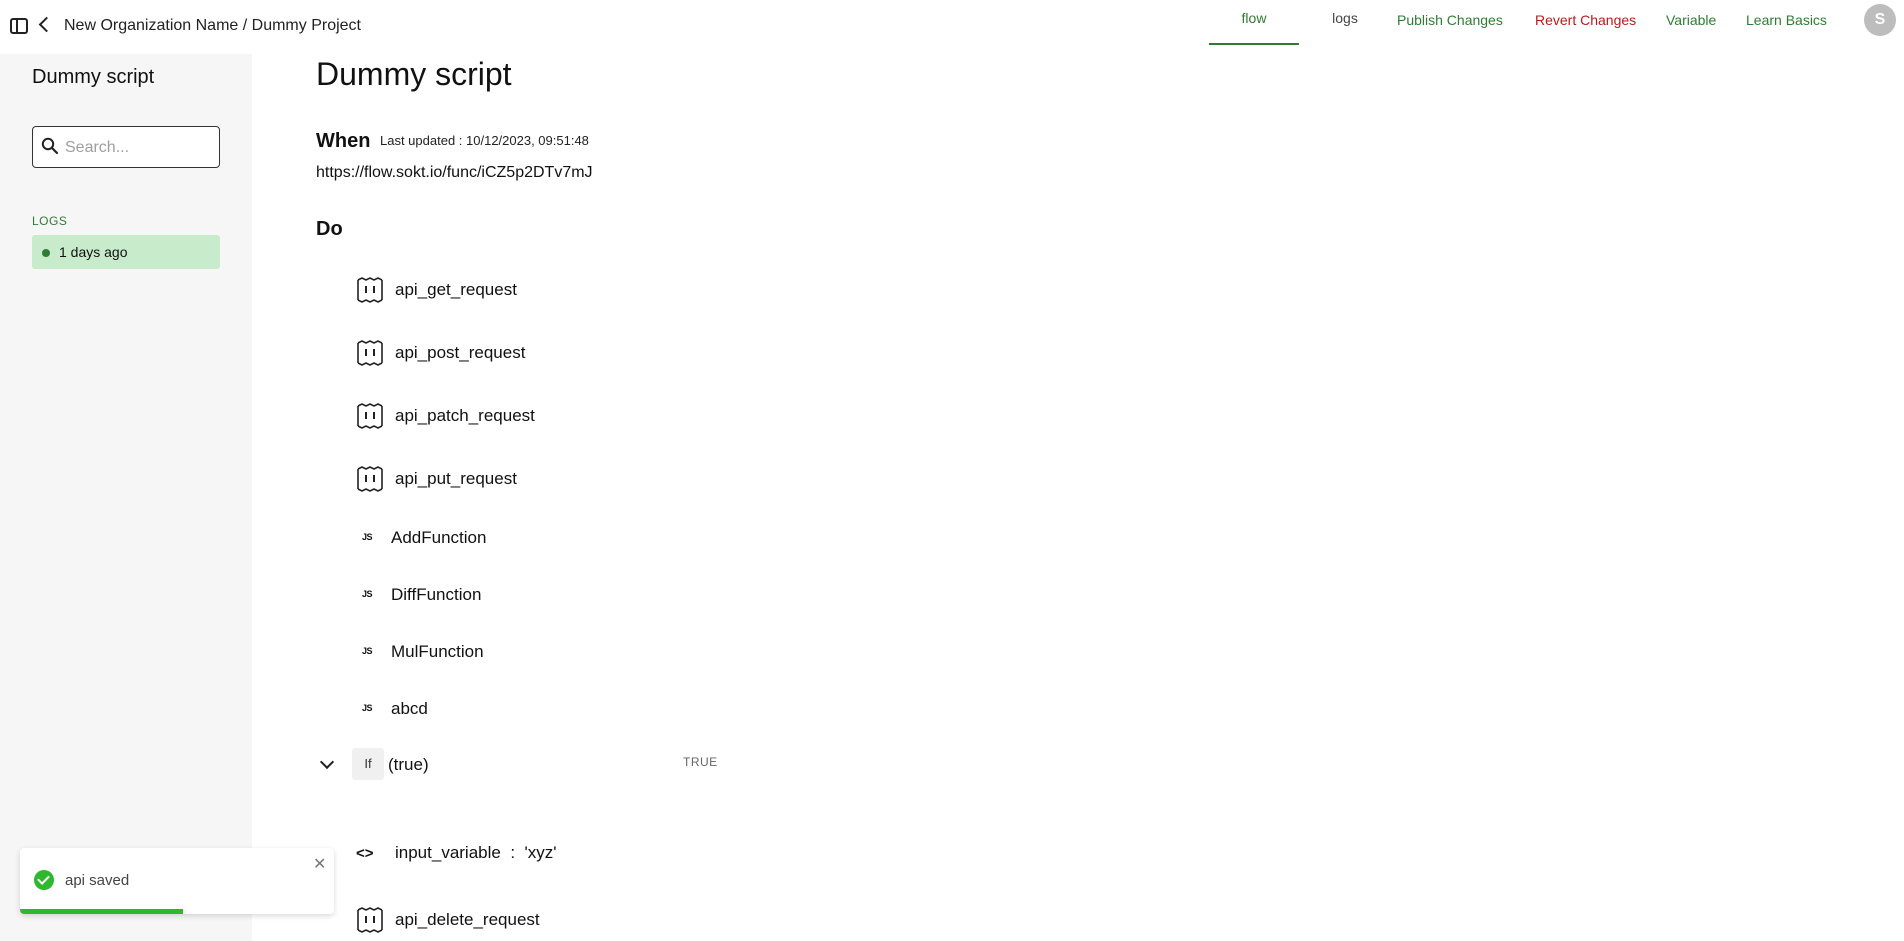 This screenshot has width=1904, height=941. I want to click on sidebar: Dummy script LOGS 1 days ago, so click(126, 497).